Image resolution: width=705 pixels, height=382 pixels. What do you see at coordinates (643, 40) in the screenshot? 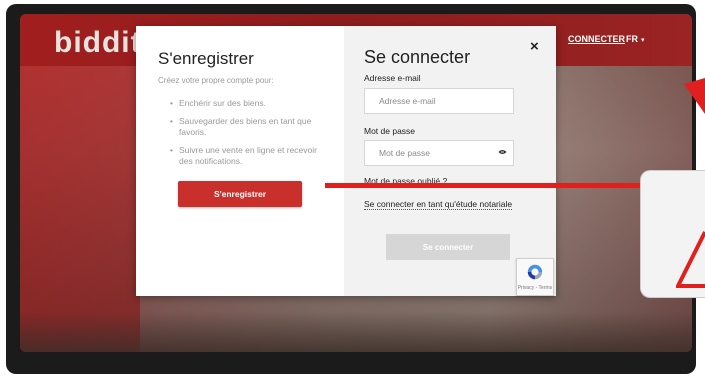
I see `chevron-down-icon: ▾` at bounding box center [643, 40].